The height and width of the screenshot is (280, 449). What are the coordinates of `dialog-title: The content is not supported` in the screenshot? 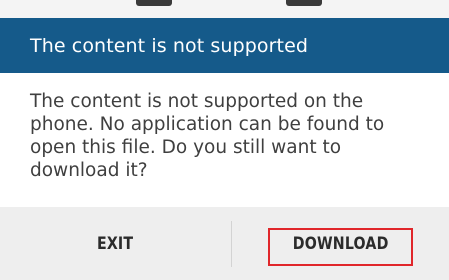 It's located at (169, 45).